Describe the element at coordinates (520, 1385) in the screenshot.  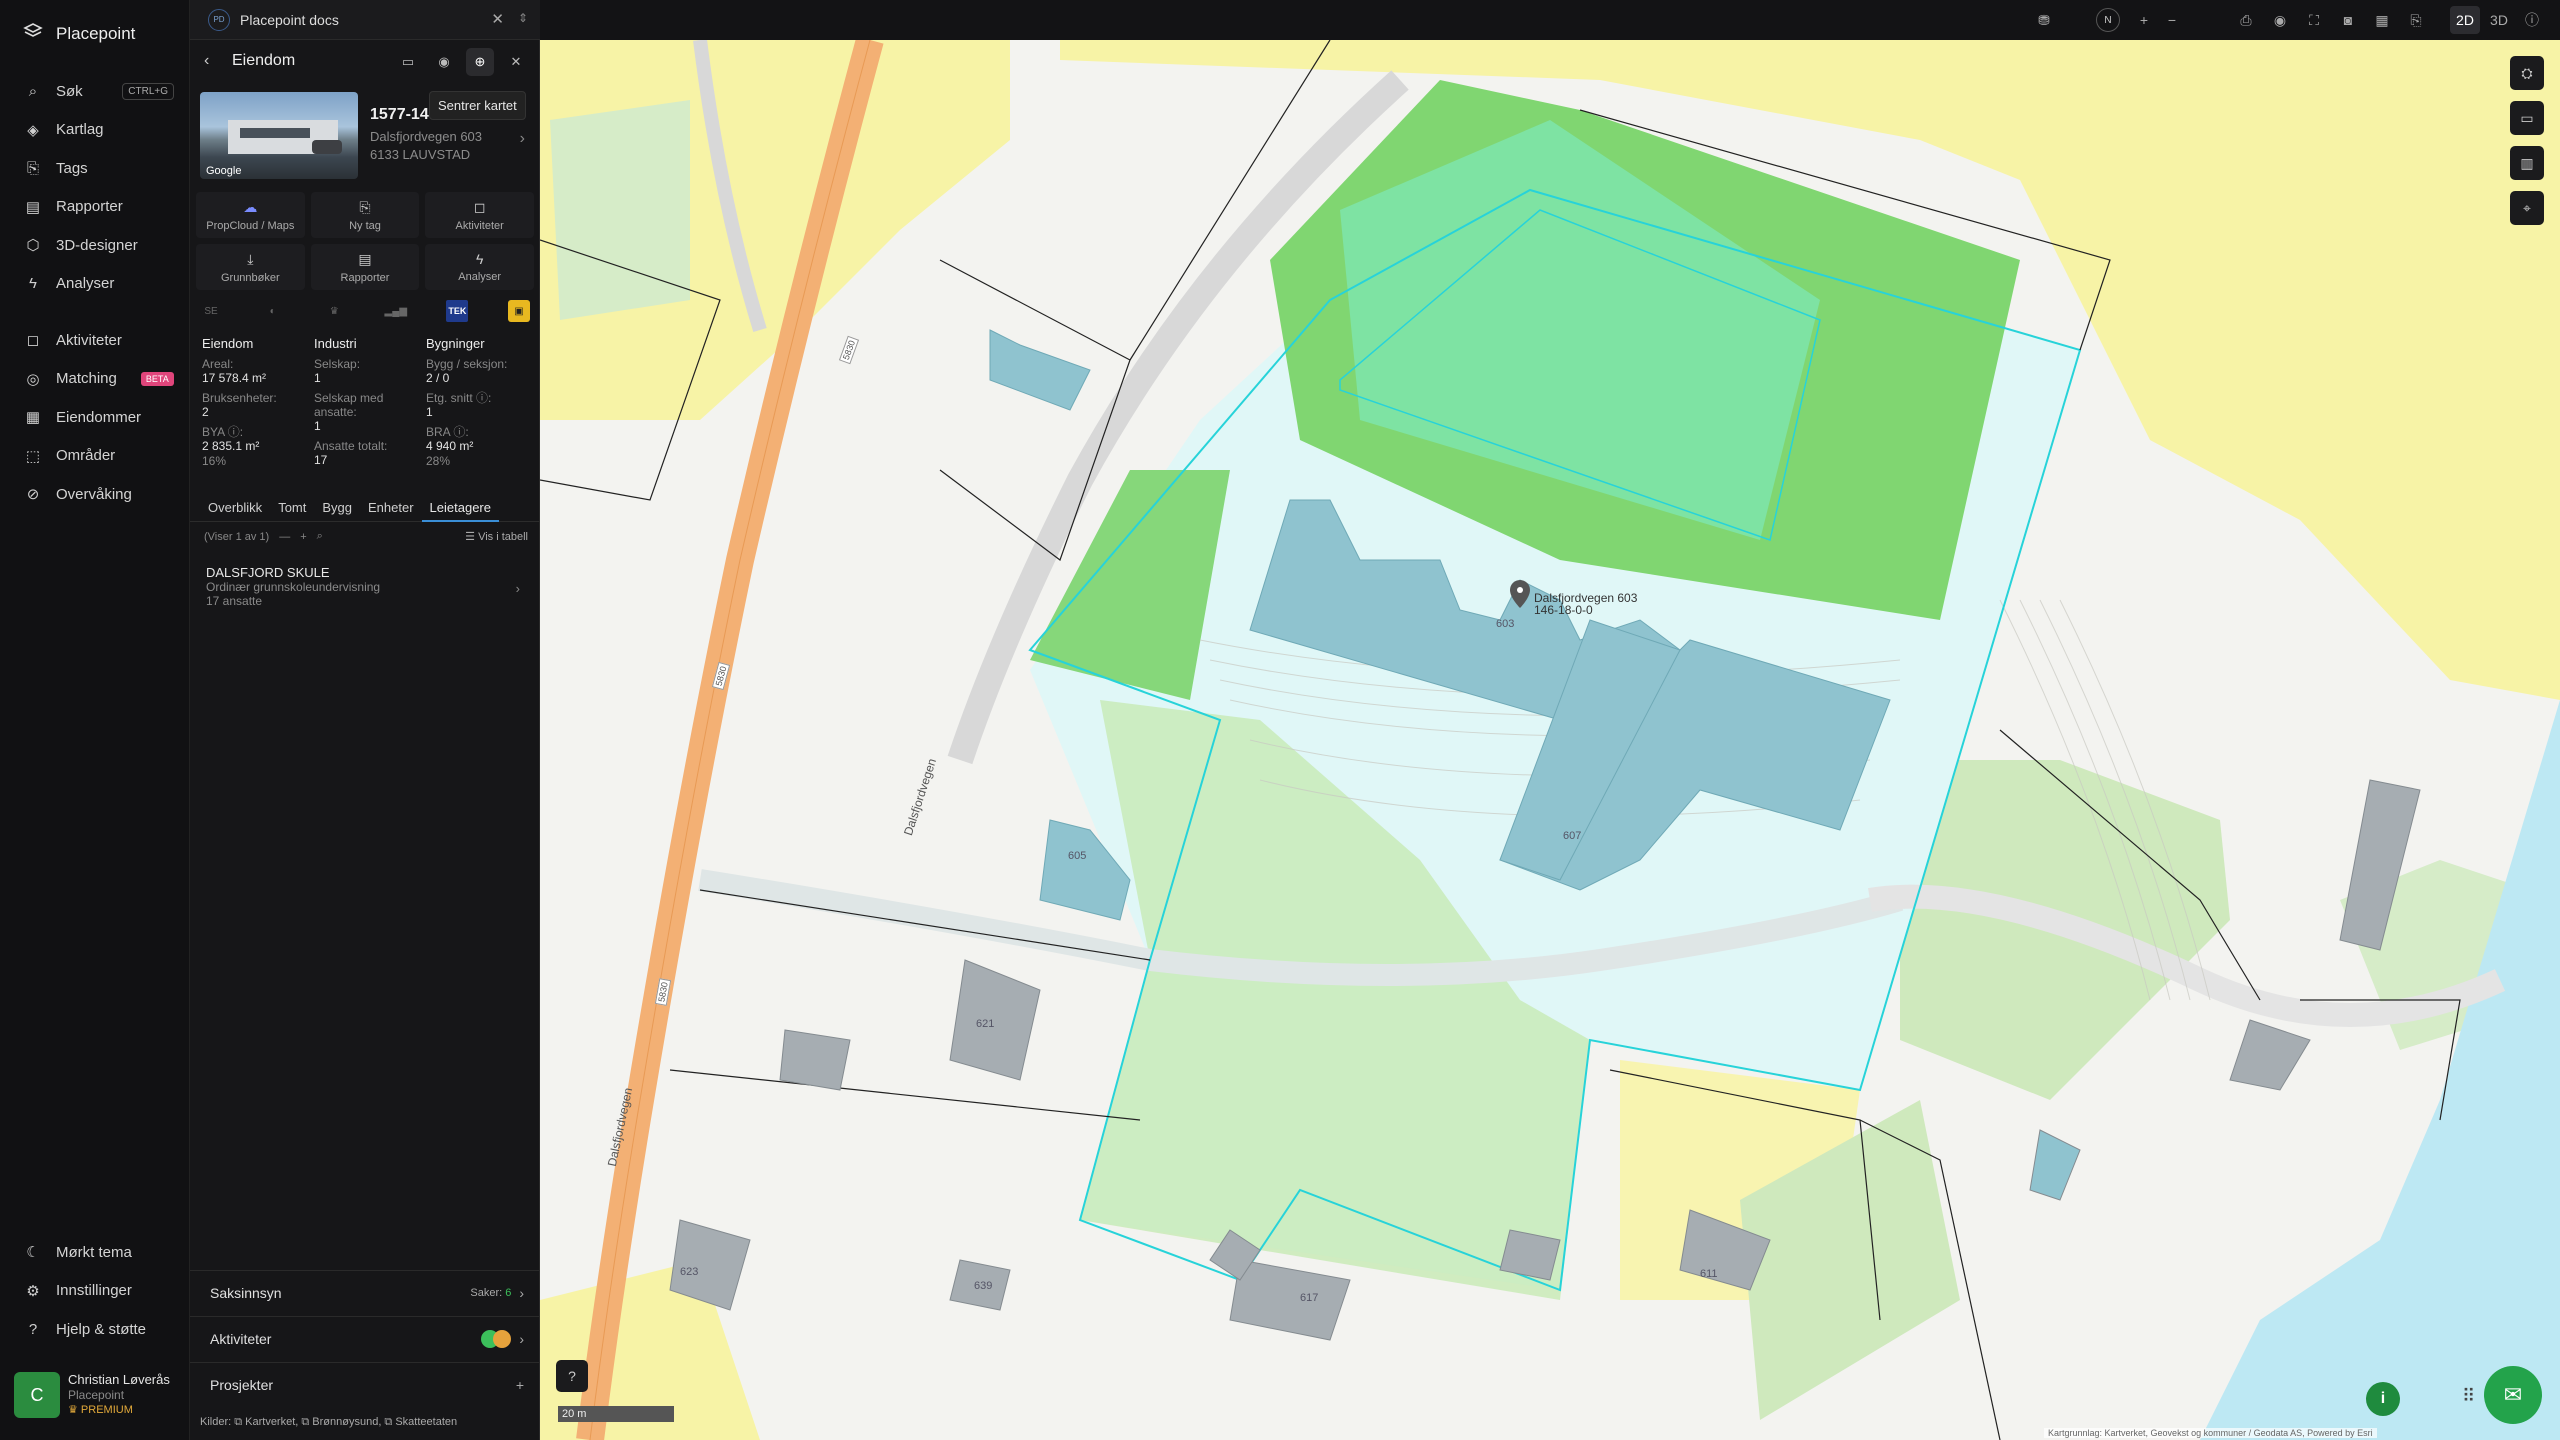
I see `add-project-icon: +` at that location.